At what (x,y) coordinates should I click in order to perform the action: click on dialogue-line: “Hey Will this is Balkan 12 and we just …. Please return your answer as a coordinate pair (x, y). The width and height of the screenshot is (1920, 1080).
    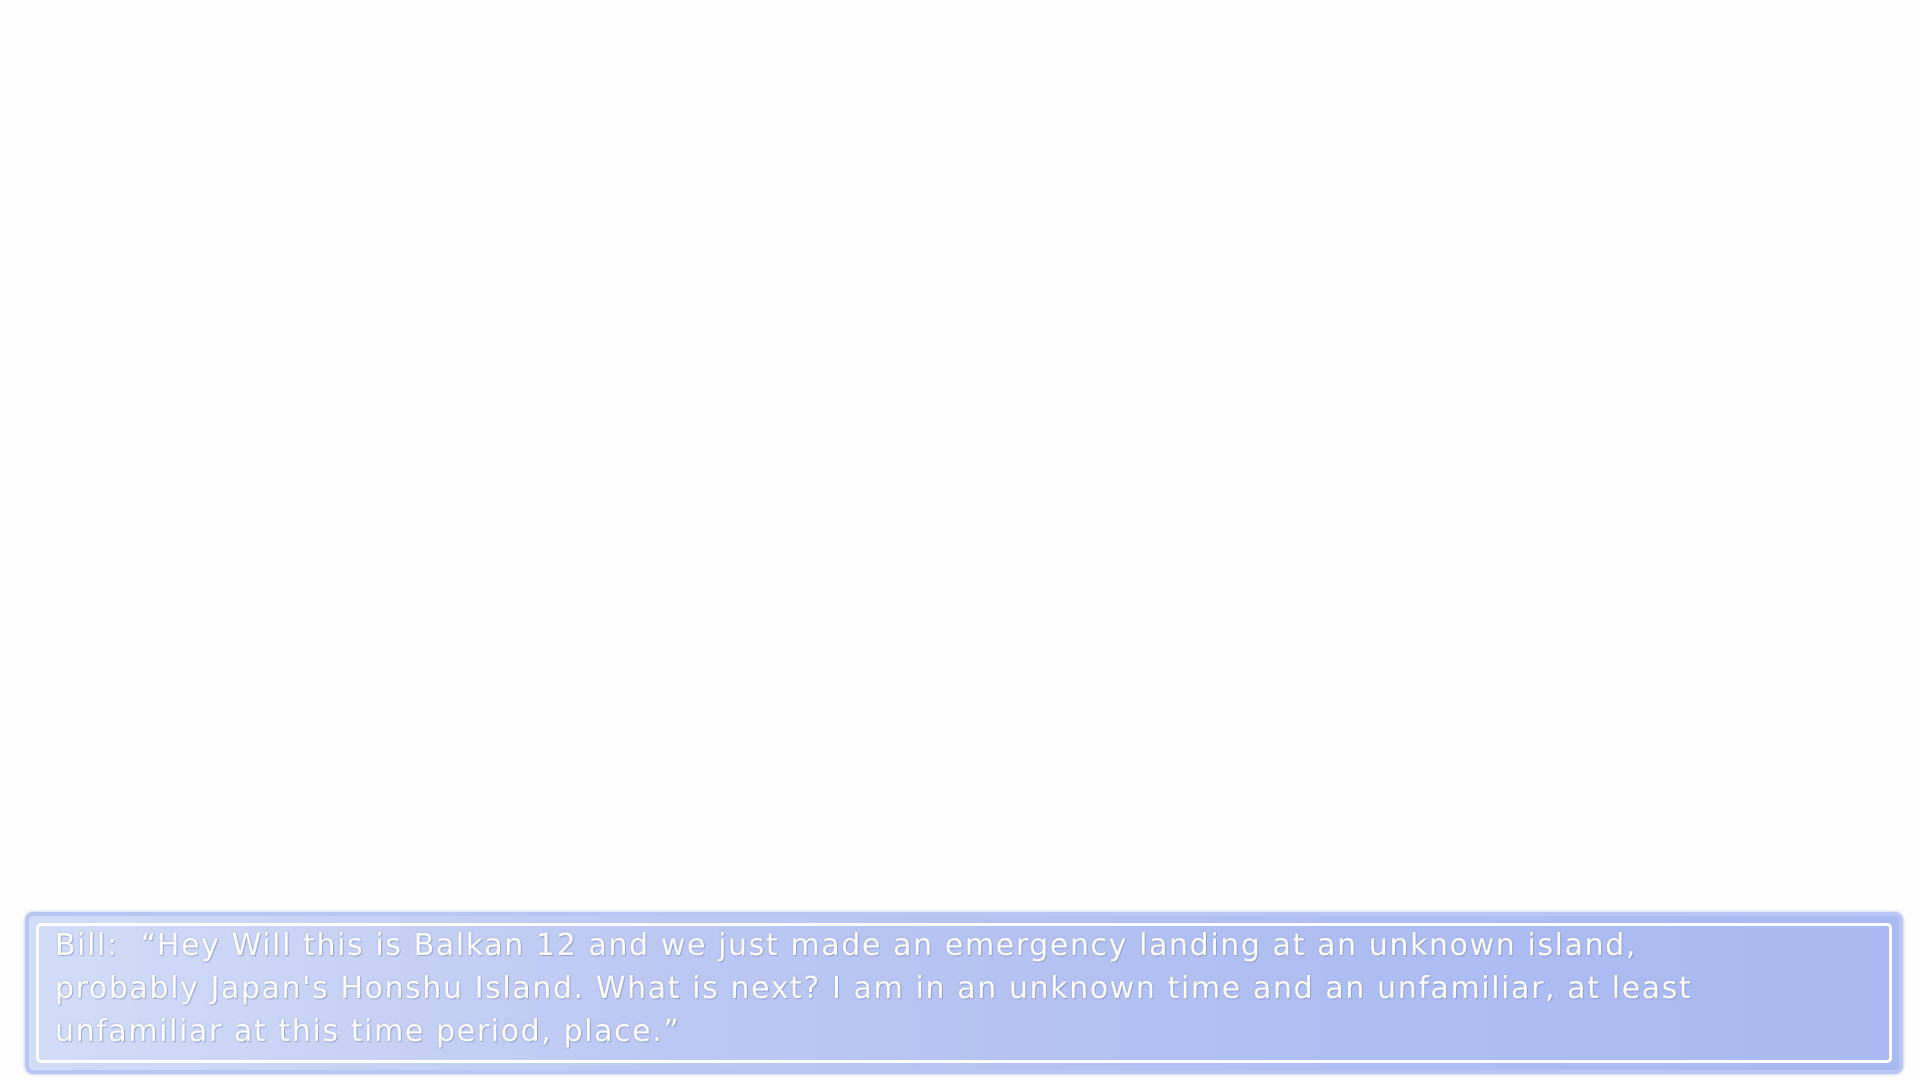
    Looking at the image, I should click on (874, 988).